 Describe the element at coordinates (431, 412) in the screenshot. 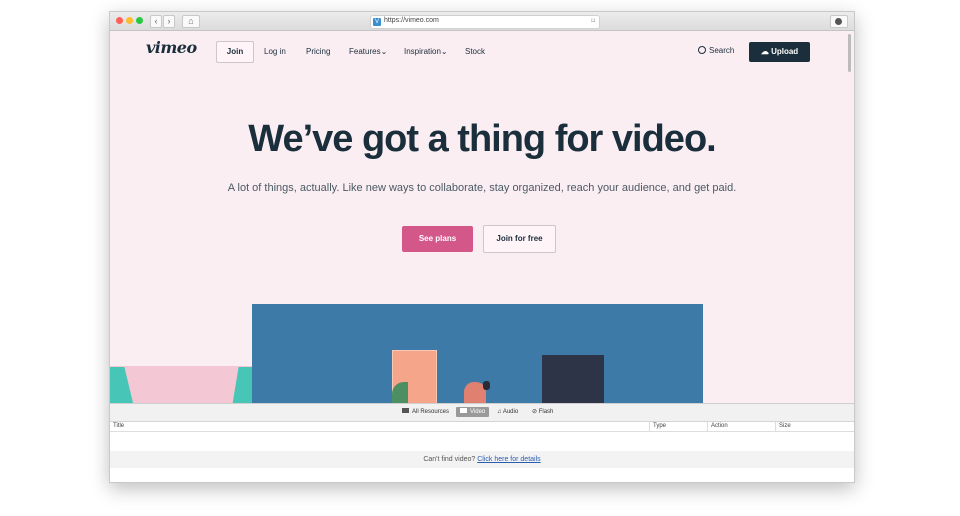

I see `tab-all-resources-label: All Resources` at that location.